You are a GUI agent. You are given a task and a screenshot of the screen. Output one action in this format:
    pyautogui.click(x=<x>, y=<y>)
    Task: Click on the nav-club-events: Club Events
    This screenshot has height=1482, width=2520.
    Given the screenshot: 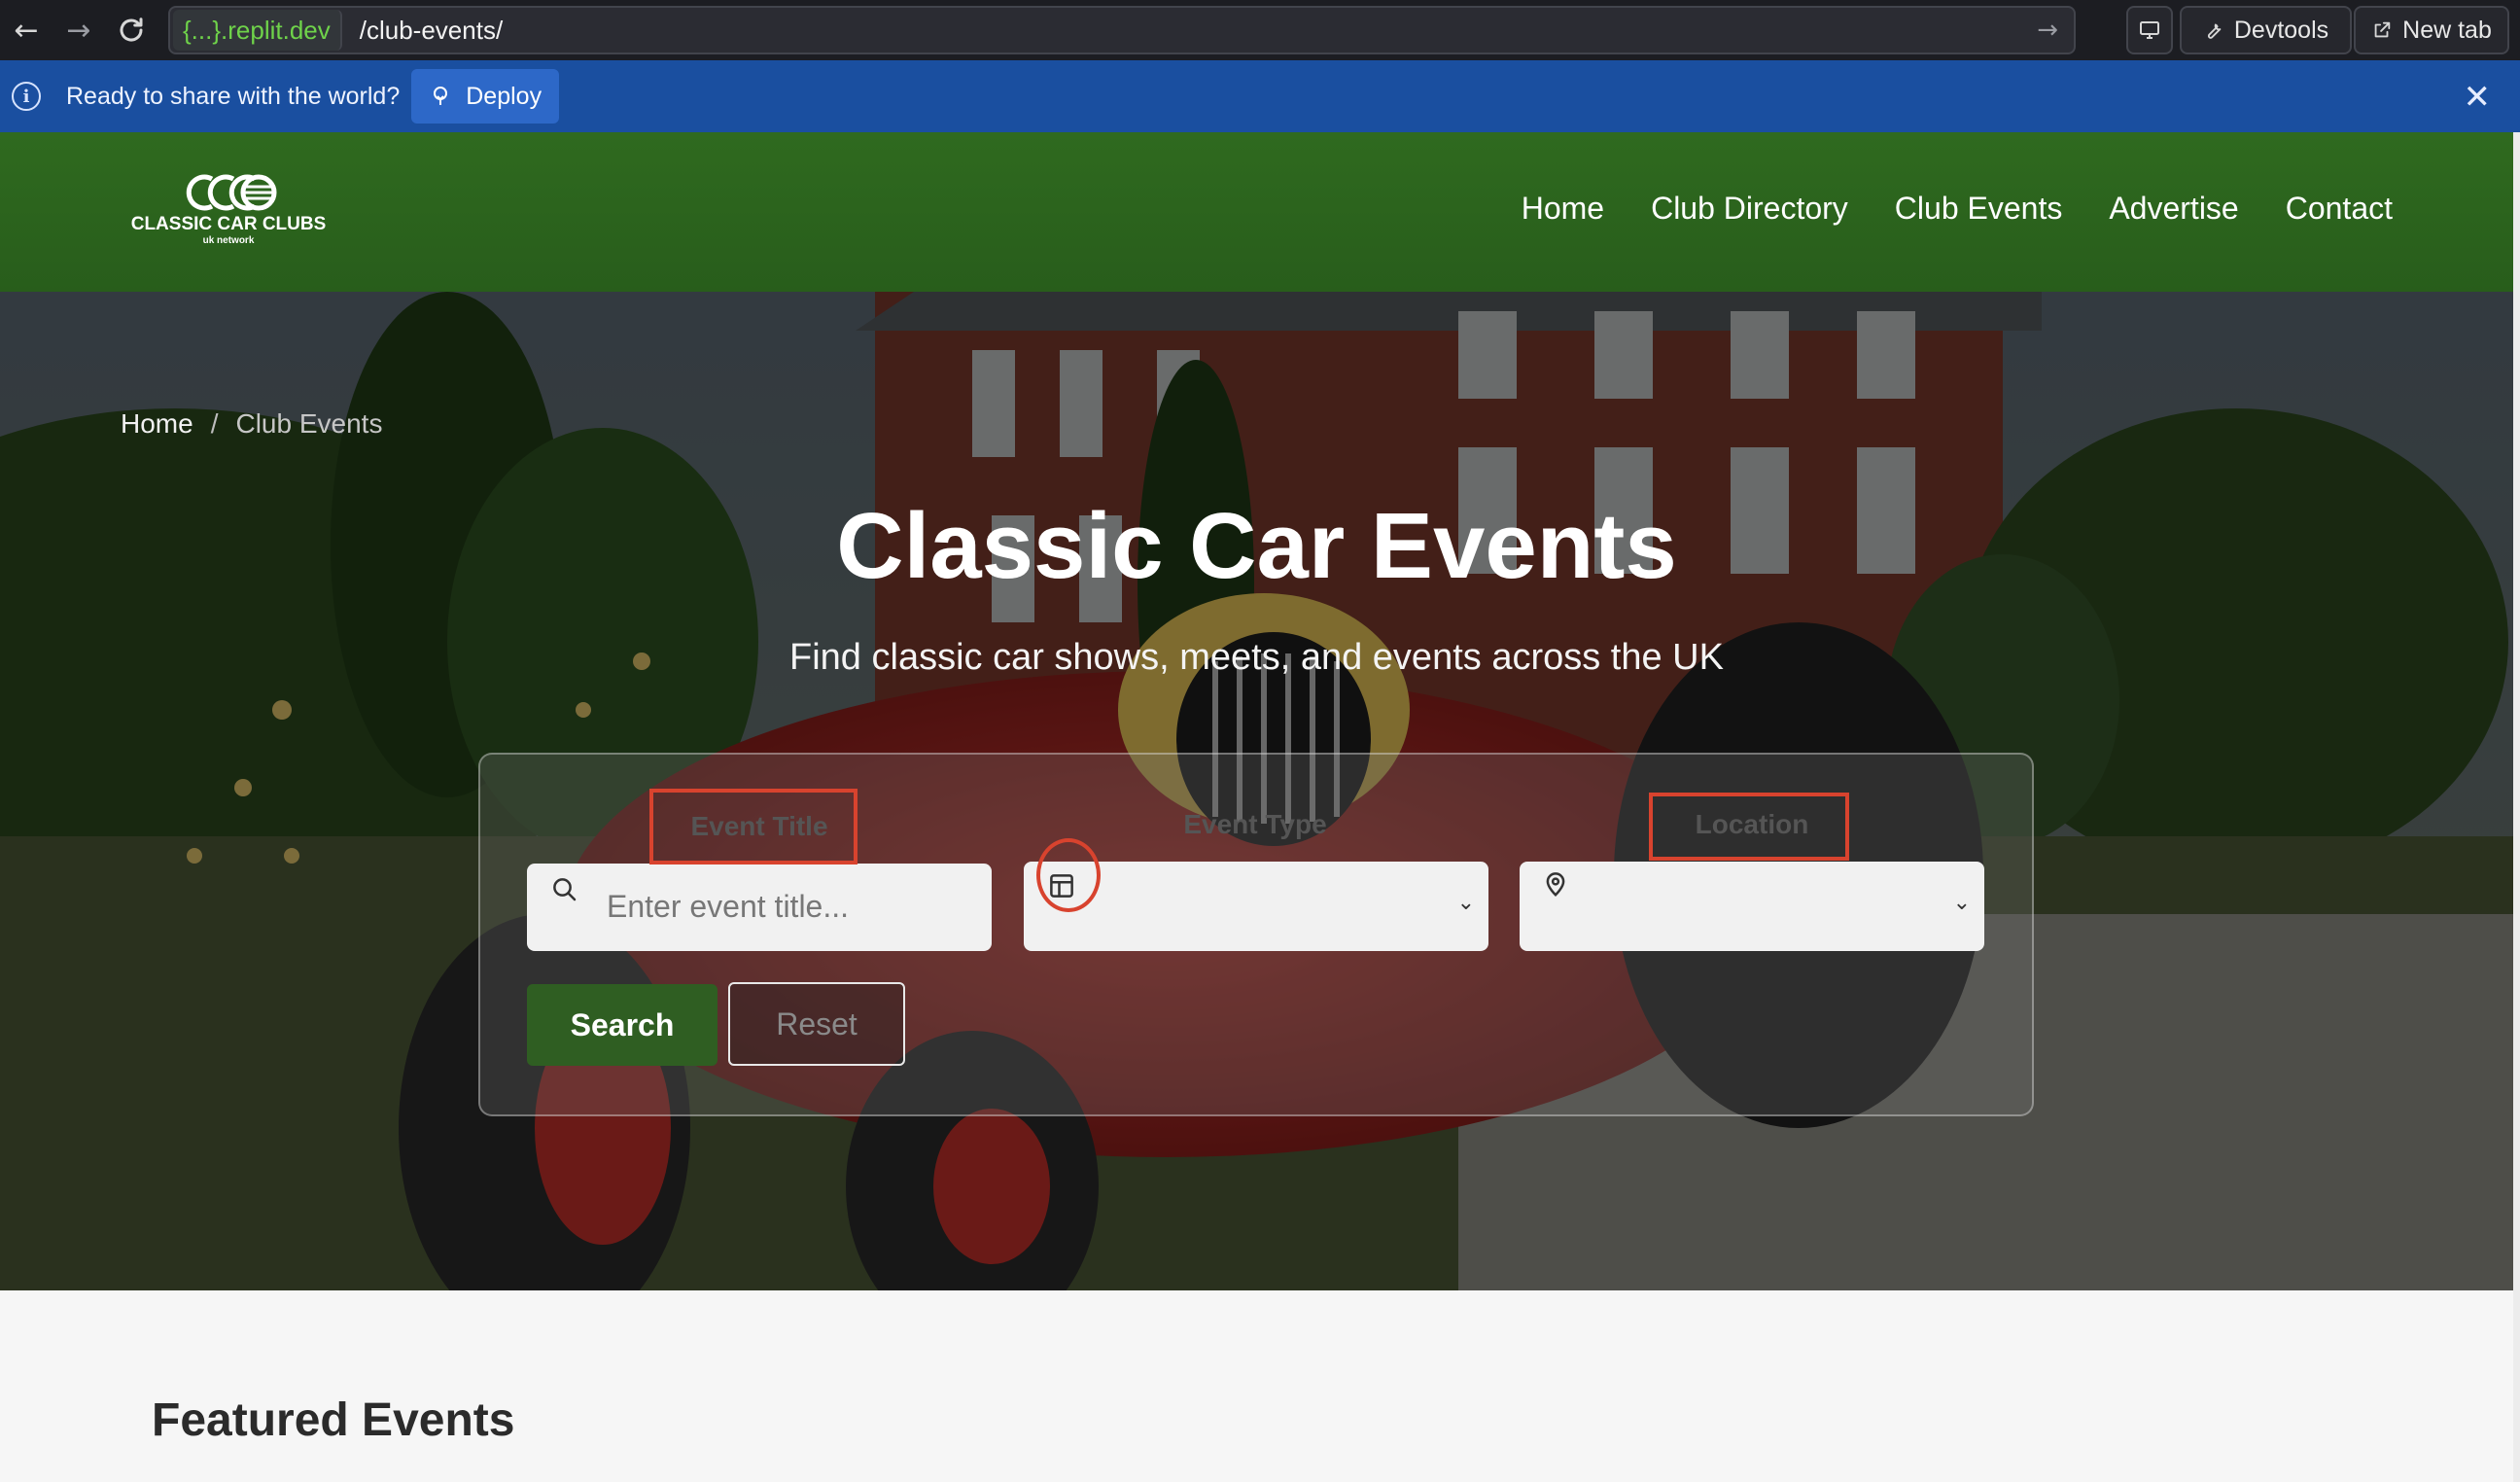 What is the action you would take?
    pyautogui.click(x=1979, y=209)
    